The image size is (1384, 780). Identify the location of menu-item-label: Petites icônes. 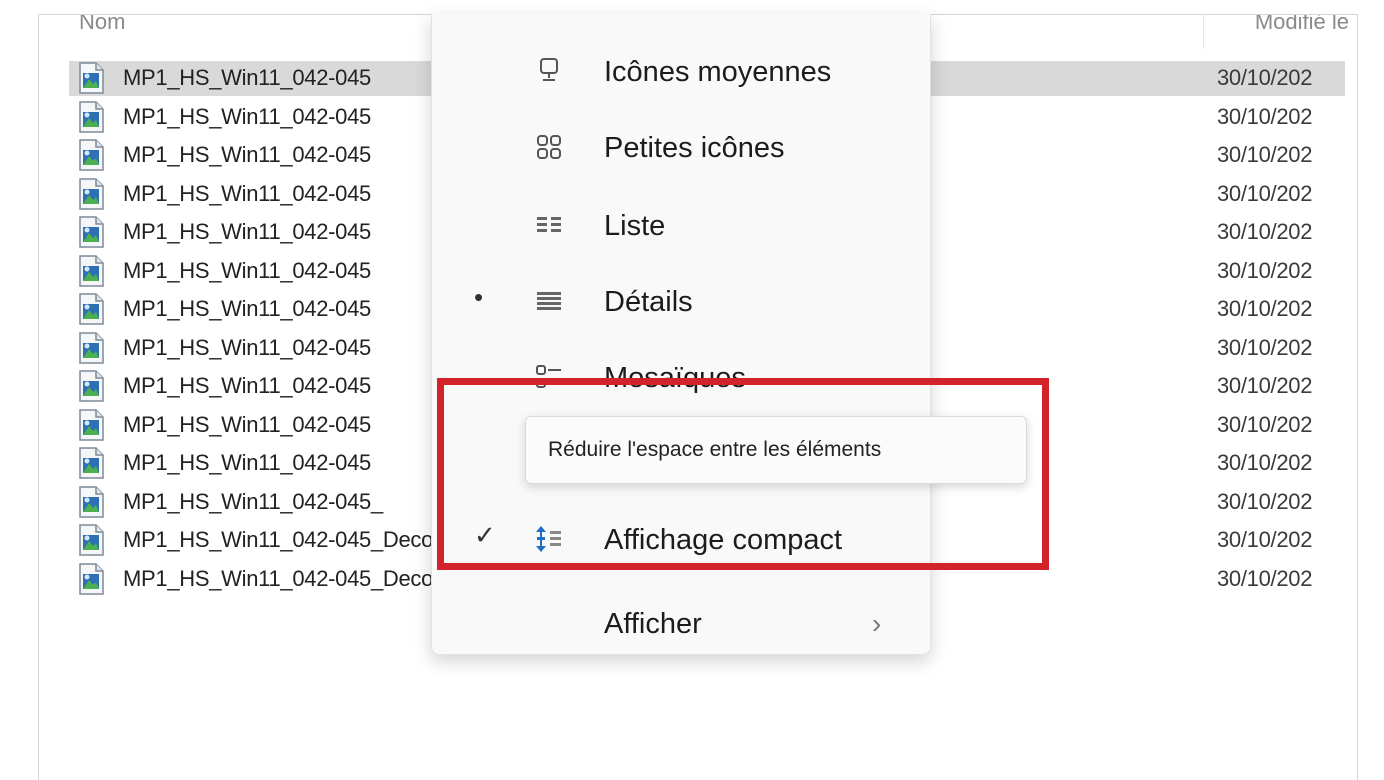
(694, 148).